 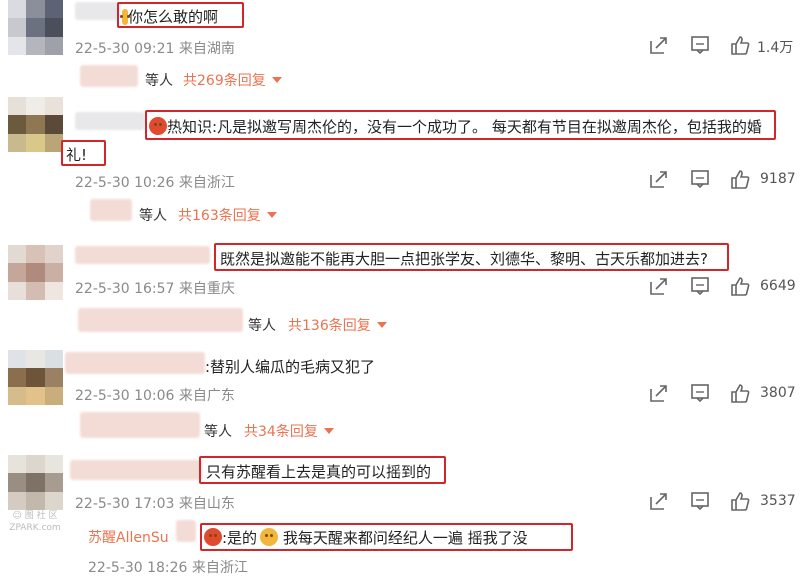 What do you see at coordinates (155, 49) in the screenshot?
I see `comment-date: 22-5-30 09:21 来自湖南` at bounding box center [155, 49].